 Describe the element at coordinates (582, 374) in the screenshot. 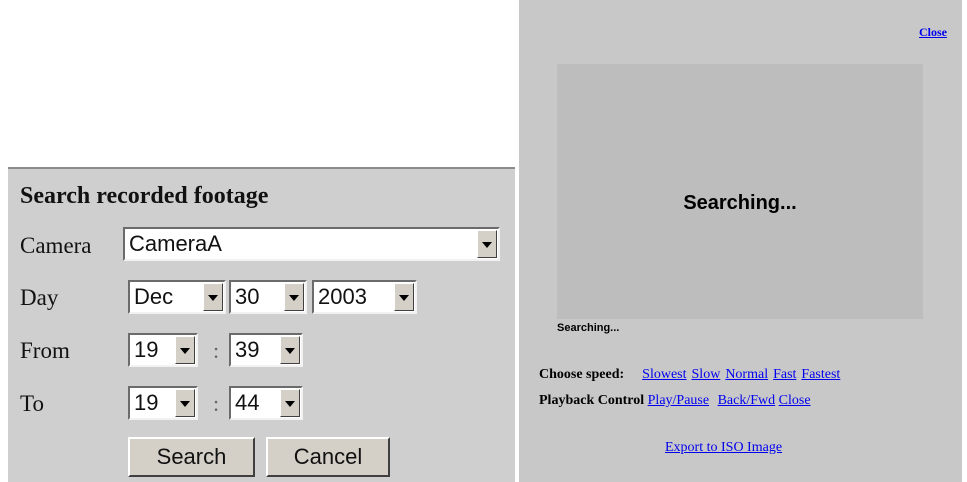

I see `speed-label: Choose speed:` at that location.